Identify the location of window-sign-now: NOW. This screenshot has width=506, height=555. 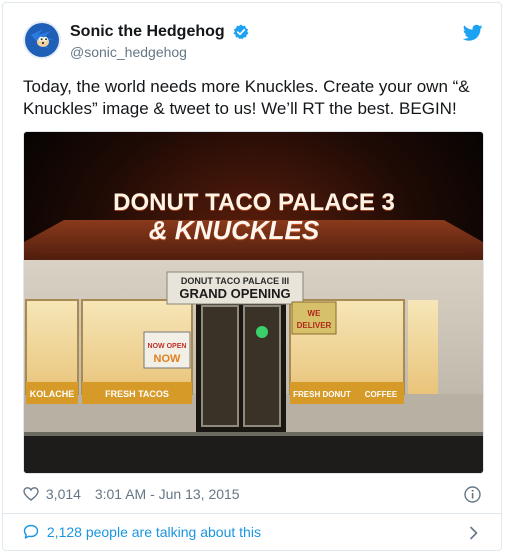
(168, 359).